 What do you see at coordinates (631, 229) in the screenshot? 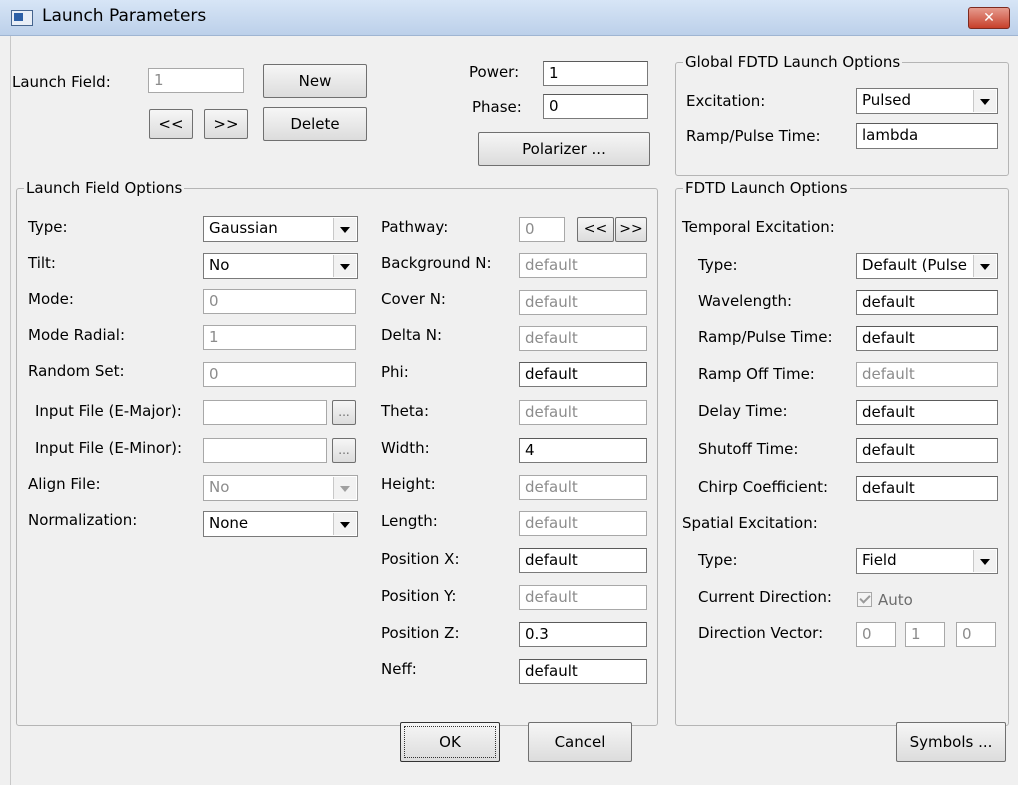
I see `pathway-next-button: >>` at bounding box center [631, 229].